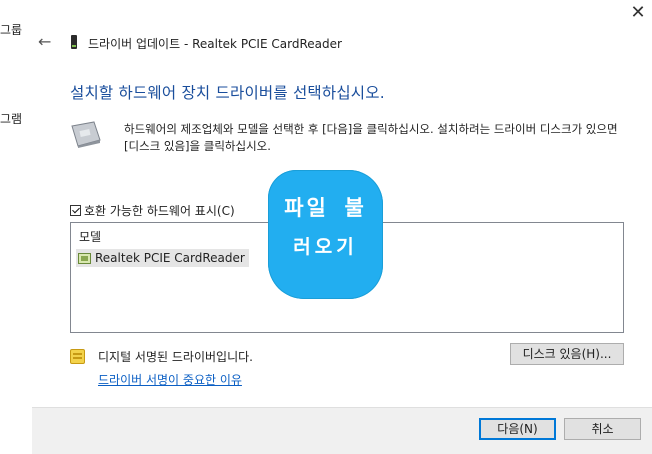  Describe the element at coordinates (227, 93) in the screenshot. I see `page-heading: 설치할 하드웨어 장치 드라이버를 선택하십시오.` at that location.